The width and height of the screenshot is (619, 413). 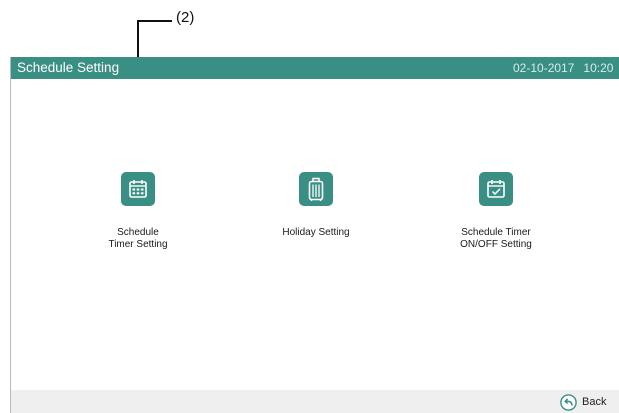 I want to click on tile-label: Schedule Timer ON/OFF Setting, so click(x=496, y=239).